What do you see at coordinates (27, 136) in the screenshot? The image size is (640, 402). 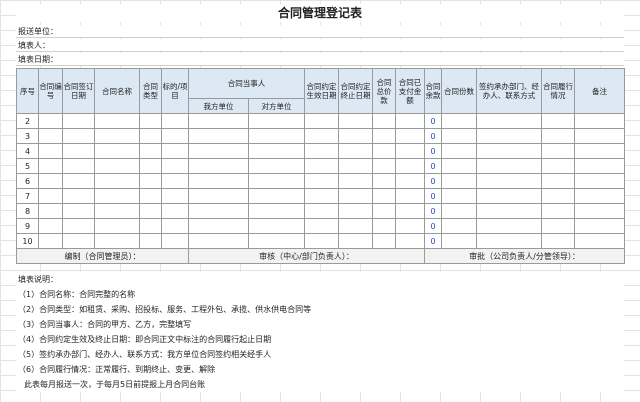 I see `row-seq-cell: 3` at bounding box center [27, 136].